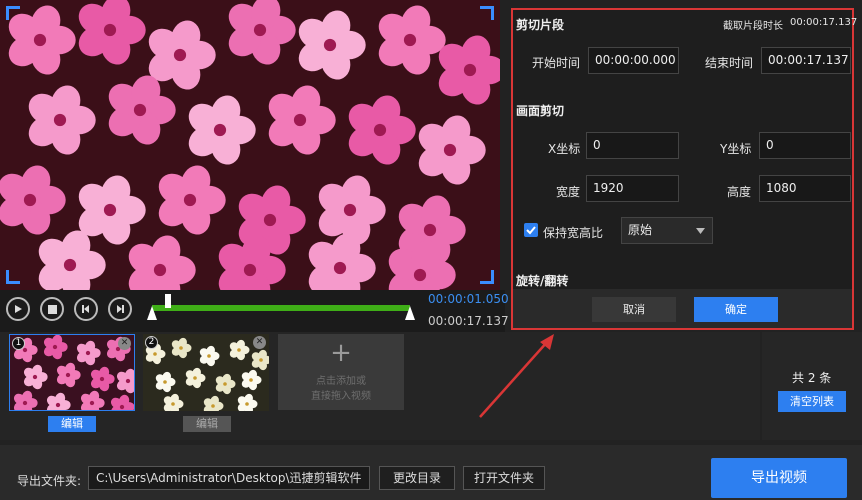 The image size is (862, 500). Describe the element at coordinates (812, 401) in the screenshot. I see `clear-list-button: 清空列表` at that location.